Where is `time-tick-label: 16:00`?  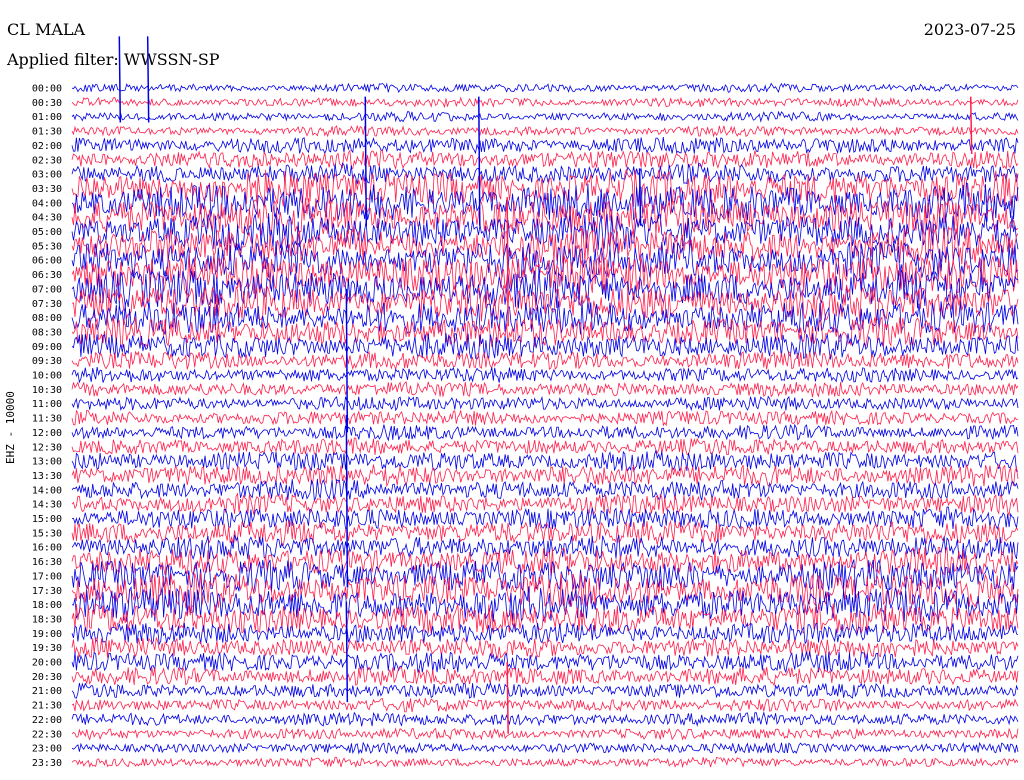
time-tick-label: 16:00 is located at coordinates (47, 548).